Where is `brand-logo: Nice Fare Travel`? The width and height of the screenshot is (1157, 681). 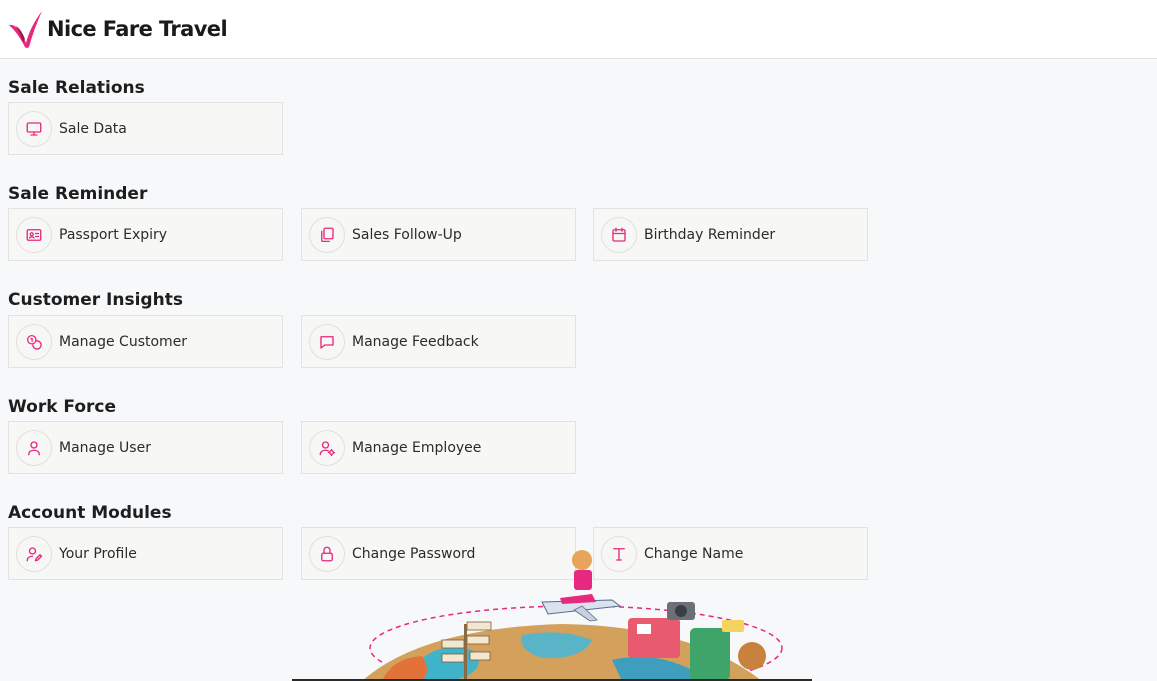 brand-logo: Nice Fare Travel is located at coordinates (118, 29).